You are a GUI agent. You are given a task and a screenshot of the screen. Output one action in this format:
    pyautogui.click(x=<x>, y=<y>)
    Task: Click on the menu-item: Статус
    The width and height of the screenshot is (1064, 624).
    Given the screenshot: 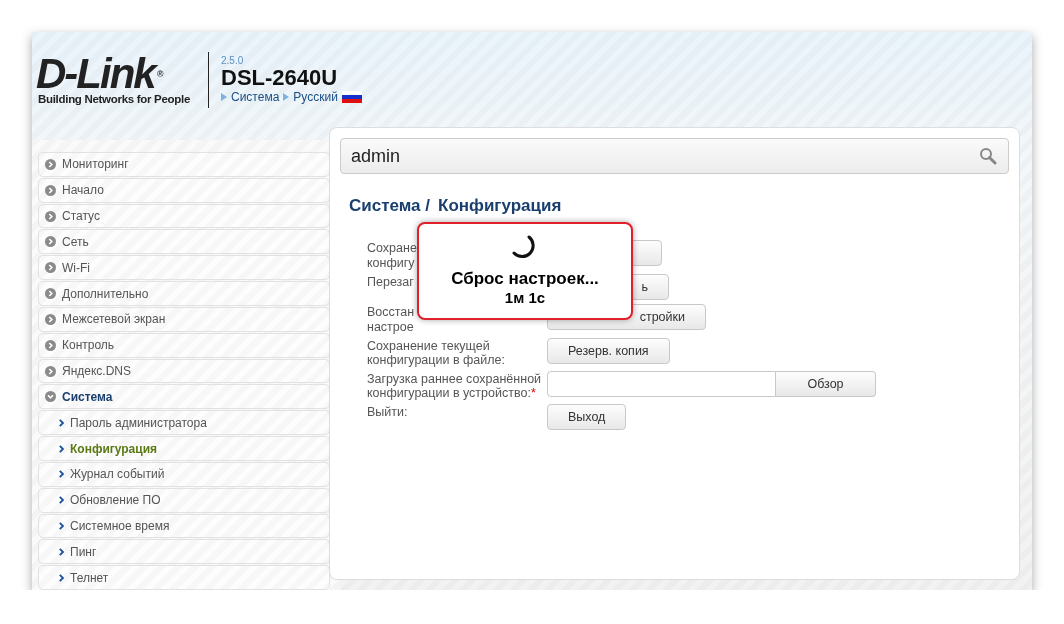 What is the action you would take?
    pyautogui.click(x=184, y=216)
    